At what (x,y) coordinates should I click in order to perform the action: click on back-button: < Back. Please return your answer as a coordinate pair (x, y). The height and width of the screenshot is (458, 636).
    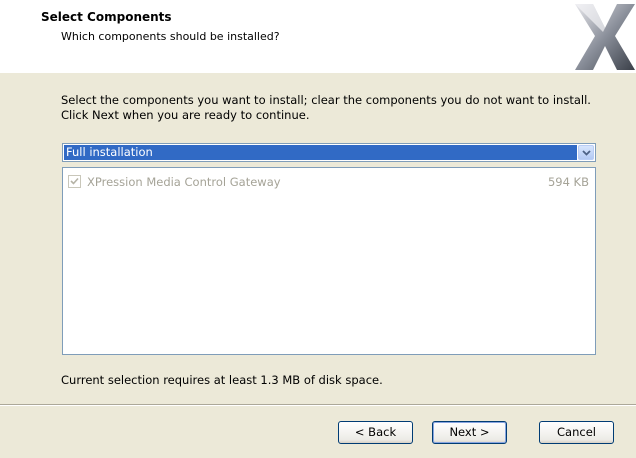
    Looking at the image, I should click on (375, 432).